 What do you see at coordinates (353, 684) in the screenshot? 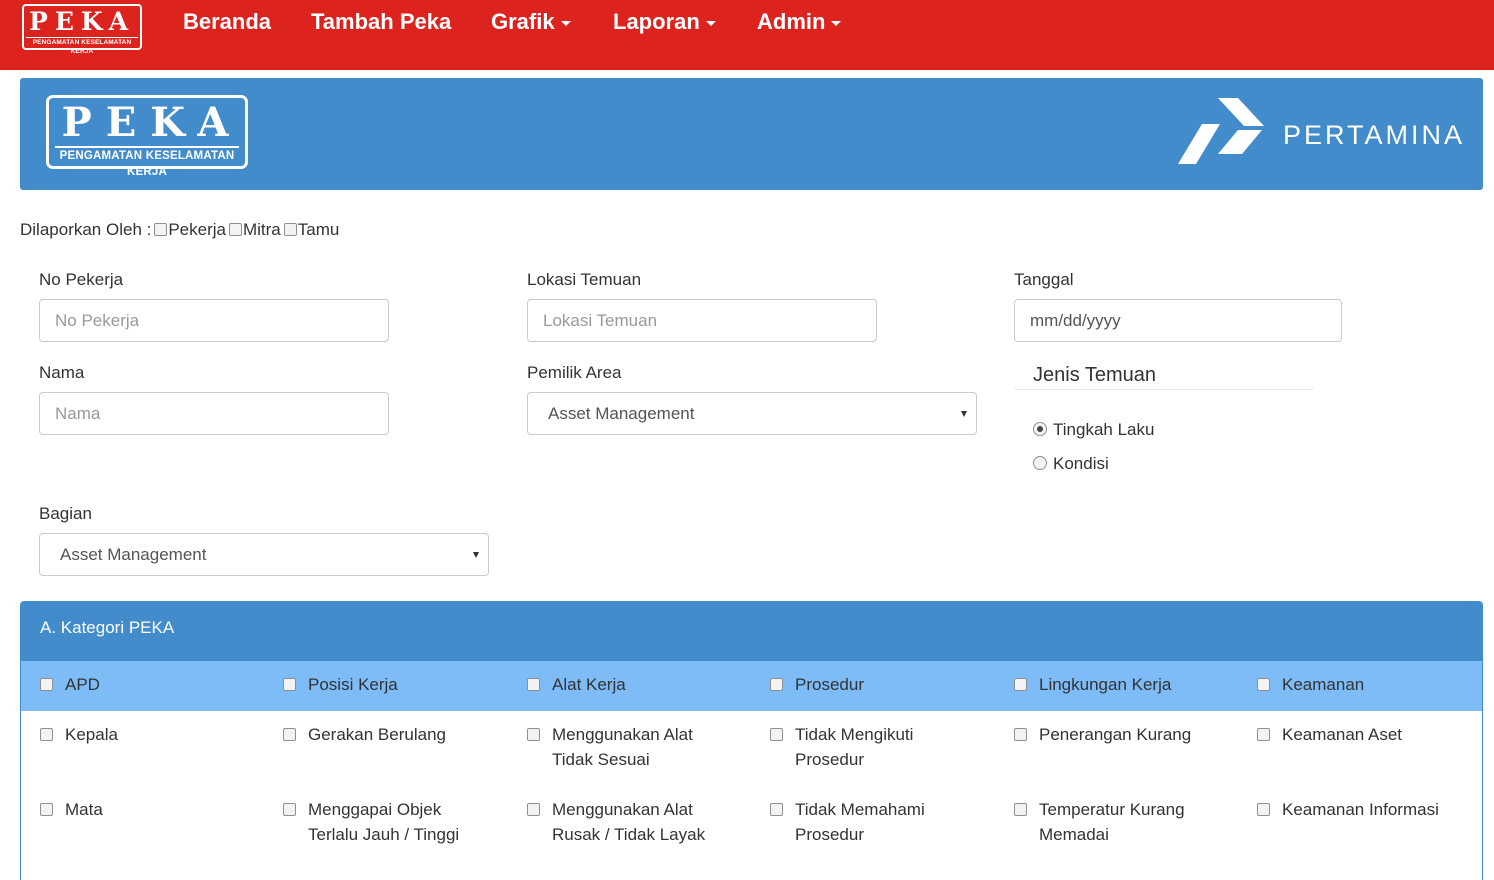
I see `category-label: Posisi Kerja` at bounding box center [353, 684].